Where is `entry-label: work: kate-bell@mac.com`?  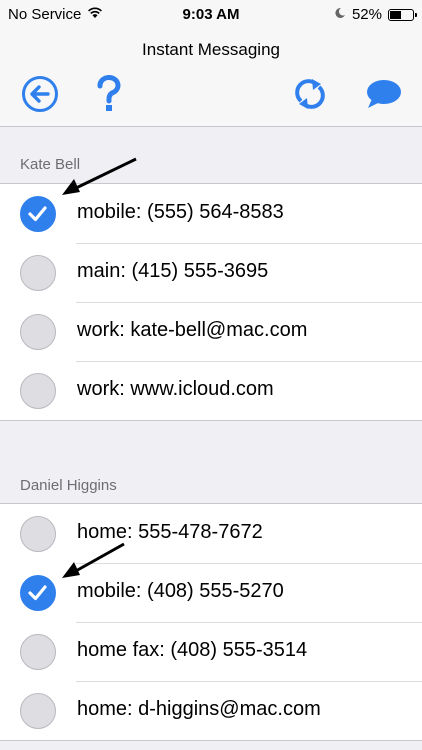 entry-label: work: kate-bell@mac.com is located at coordinates (192, 330).